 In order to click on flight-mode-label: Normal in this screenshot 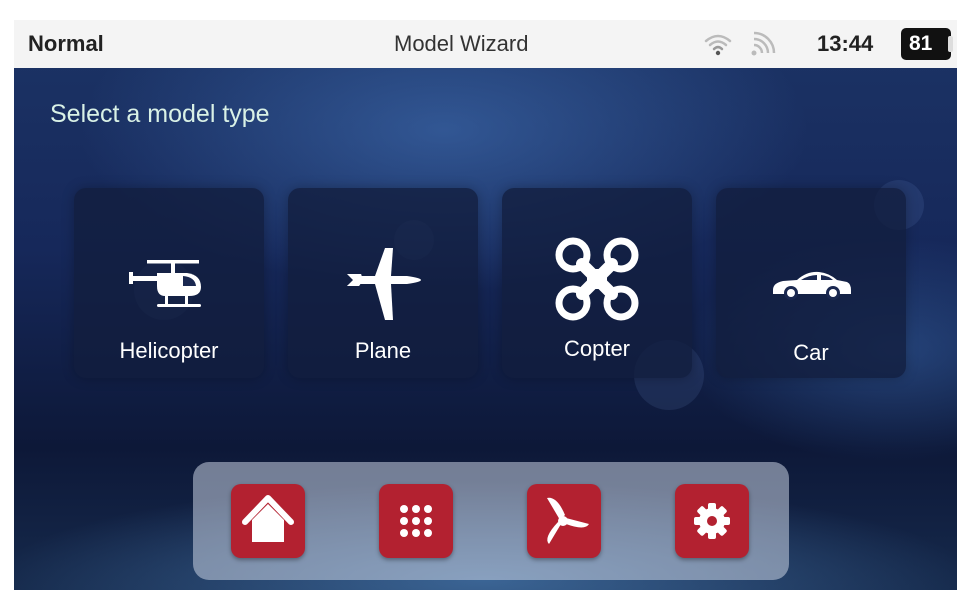, I will do `click(66, 43)`.